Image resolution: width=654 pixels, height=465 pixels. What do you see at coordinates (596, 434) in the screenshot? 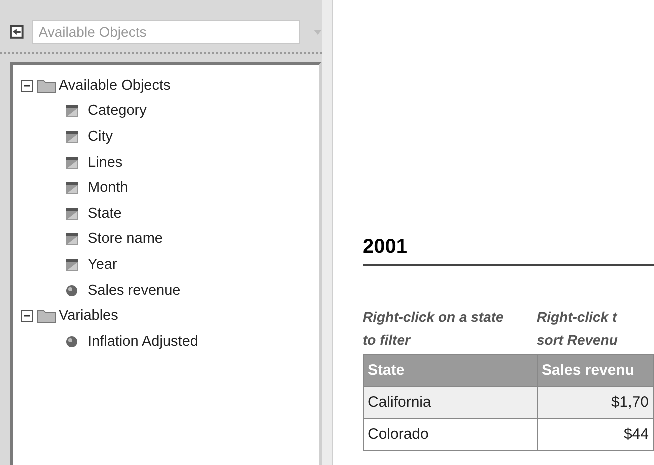
I see `table-cell: $44` at bounding box center [596, 434].